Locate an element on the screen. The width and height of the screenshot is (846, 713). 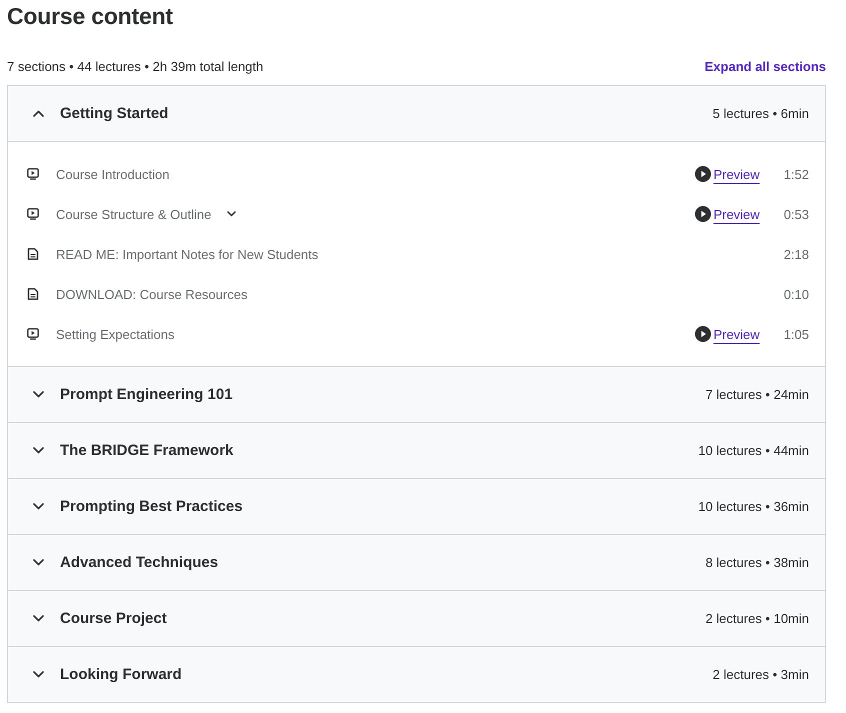
lecture-duration: 2:18 is located at coordinates (796, 254).